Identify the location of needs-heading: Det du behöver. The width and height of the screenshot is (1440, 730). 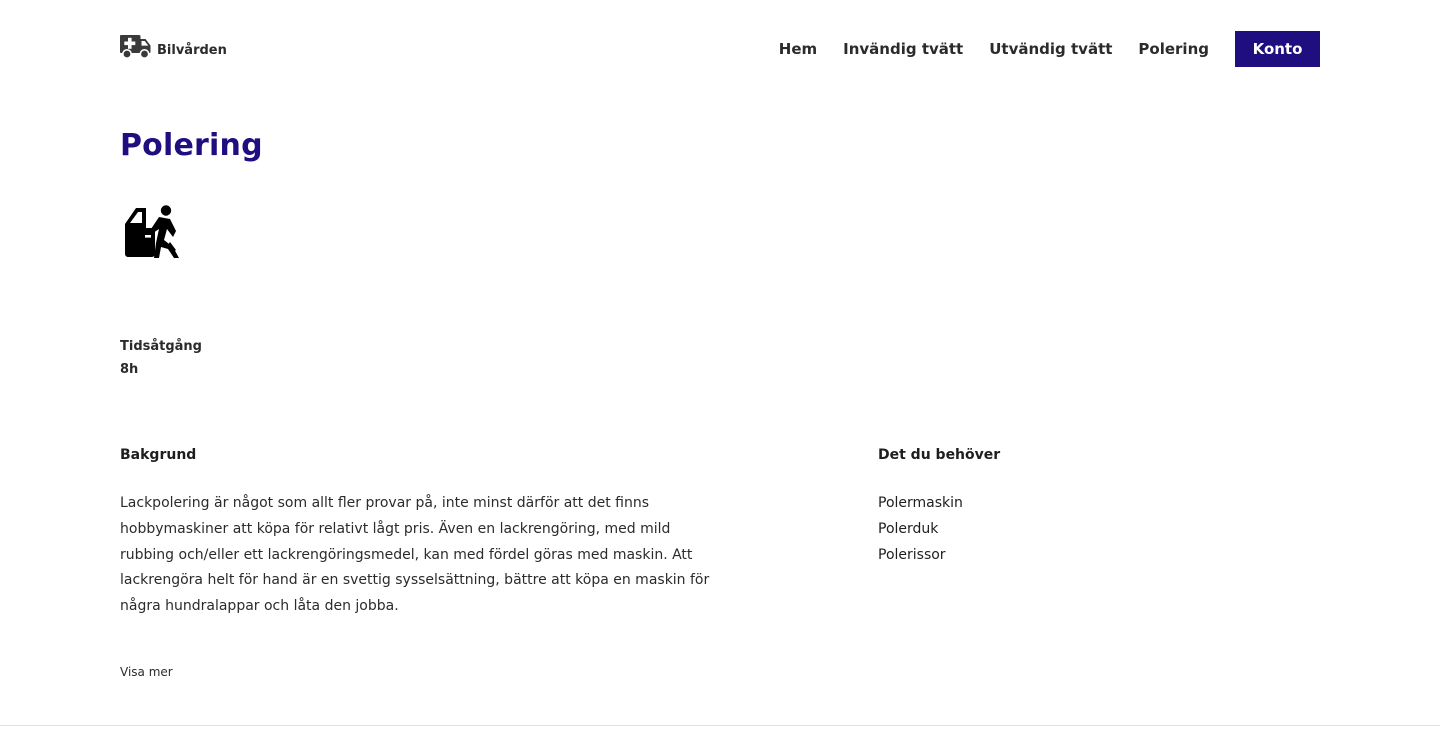
(939, 455).